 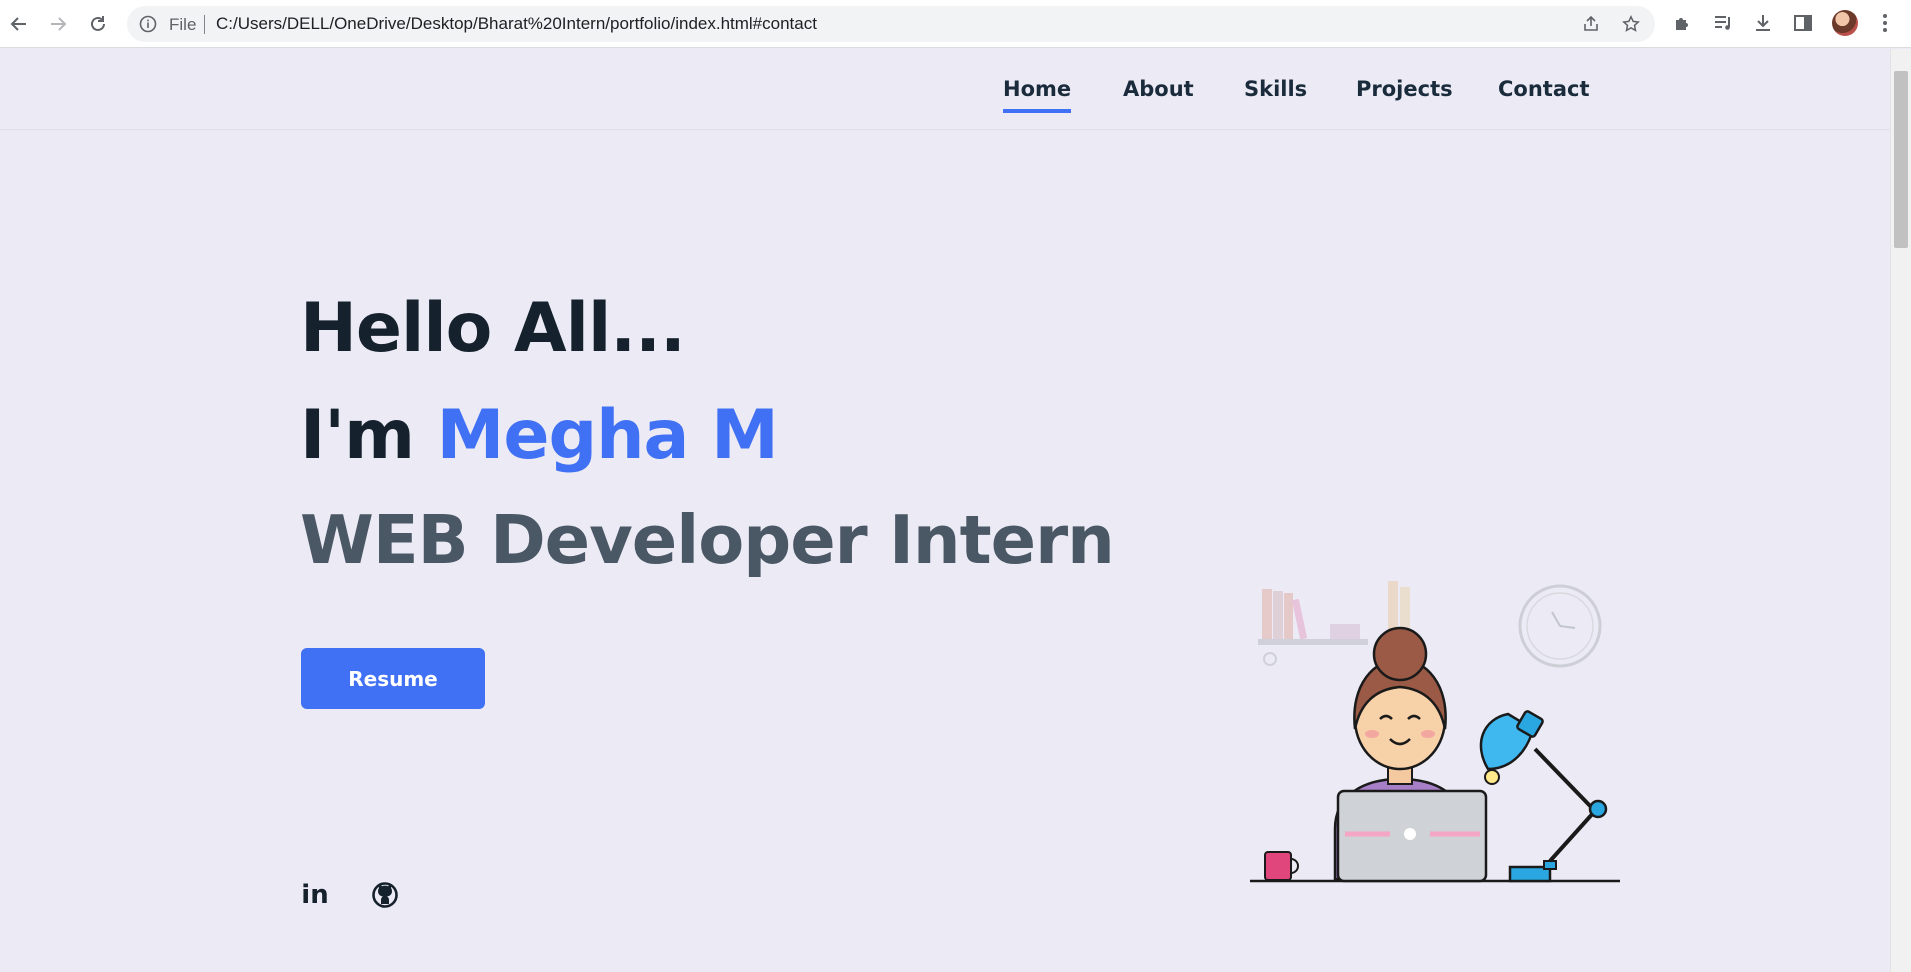 I want to click on developer-illustration, so click(x=1435, y=732).